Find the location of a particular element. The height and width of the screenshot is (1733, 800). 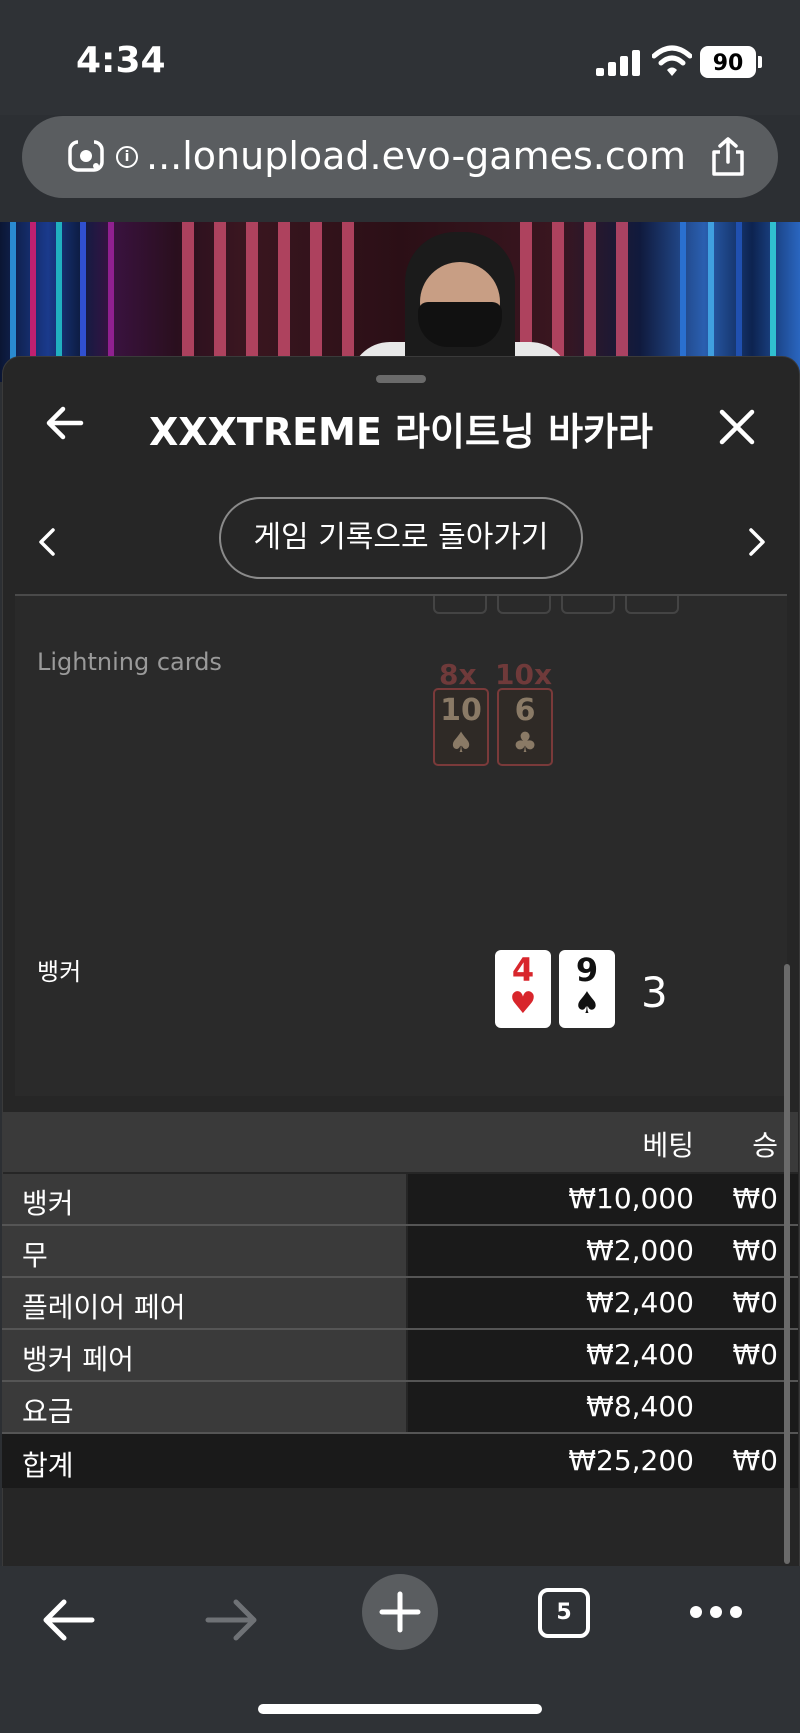

lightning-card: 10 ♠ is located at coordinates (461, 727).